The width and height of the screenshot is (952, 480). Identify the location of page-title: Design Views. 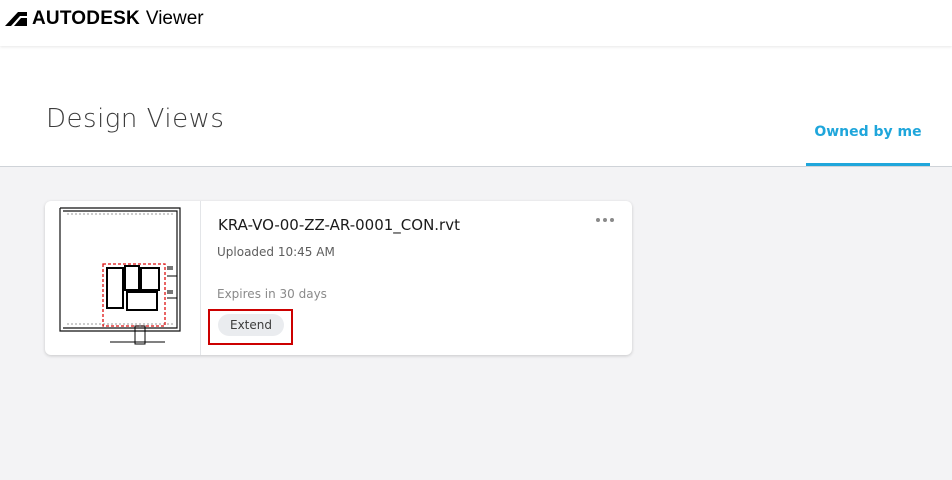
(135, 119).